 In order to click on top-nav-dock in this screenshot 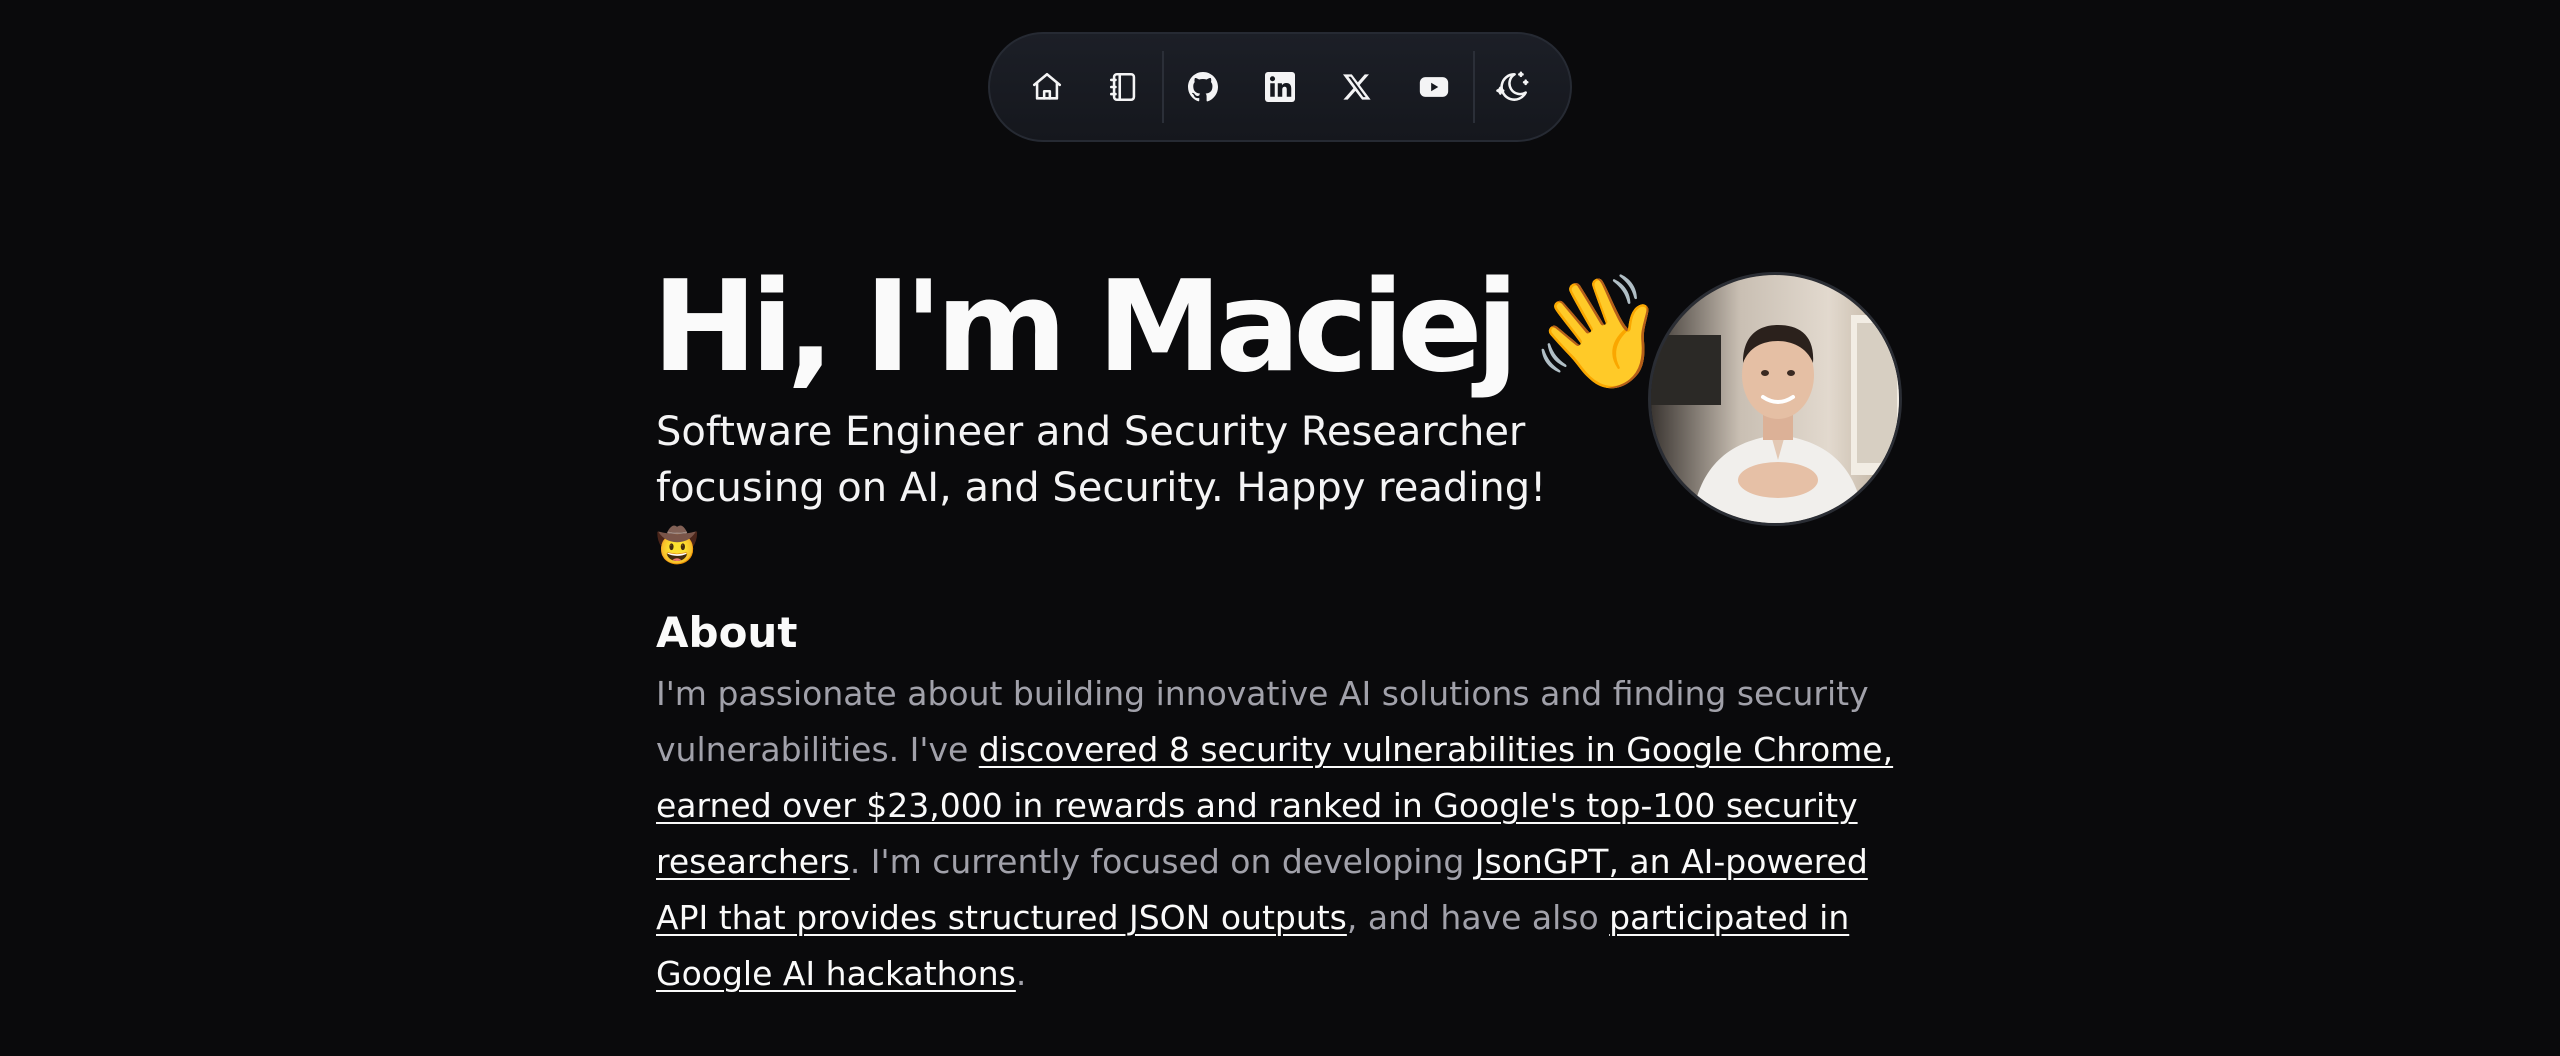, I will do `click(1280, 87)`.